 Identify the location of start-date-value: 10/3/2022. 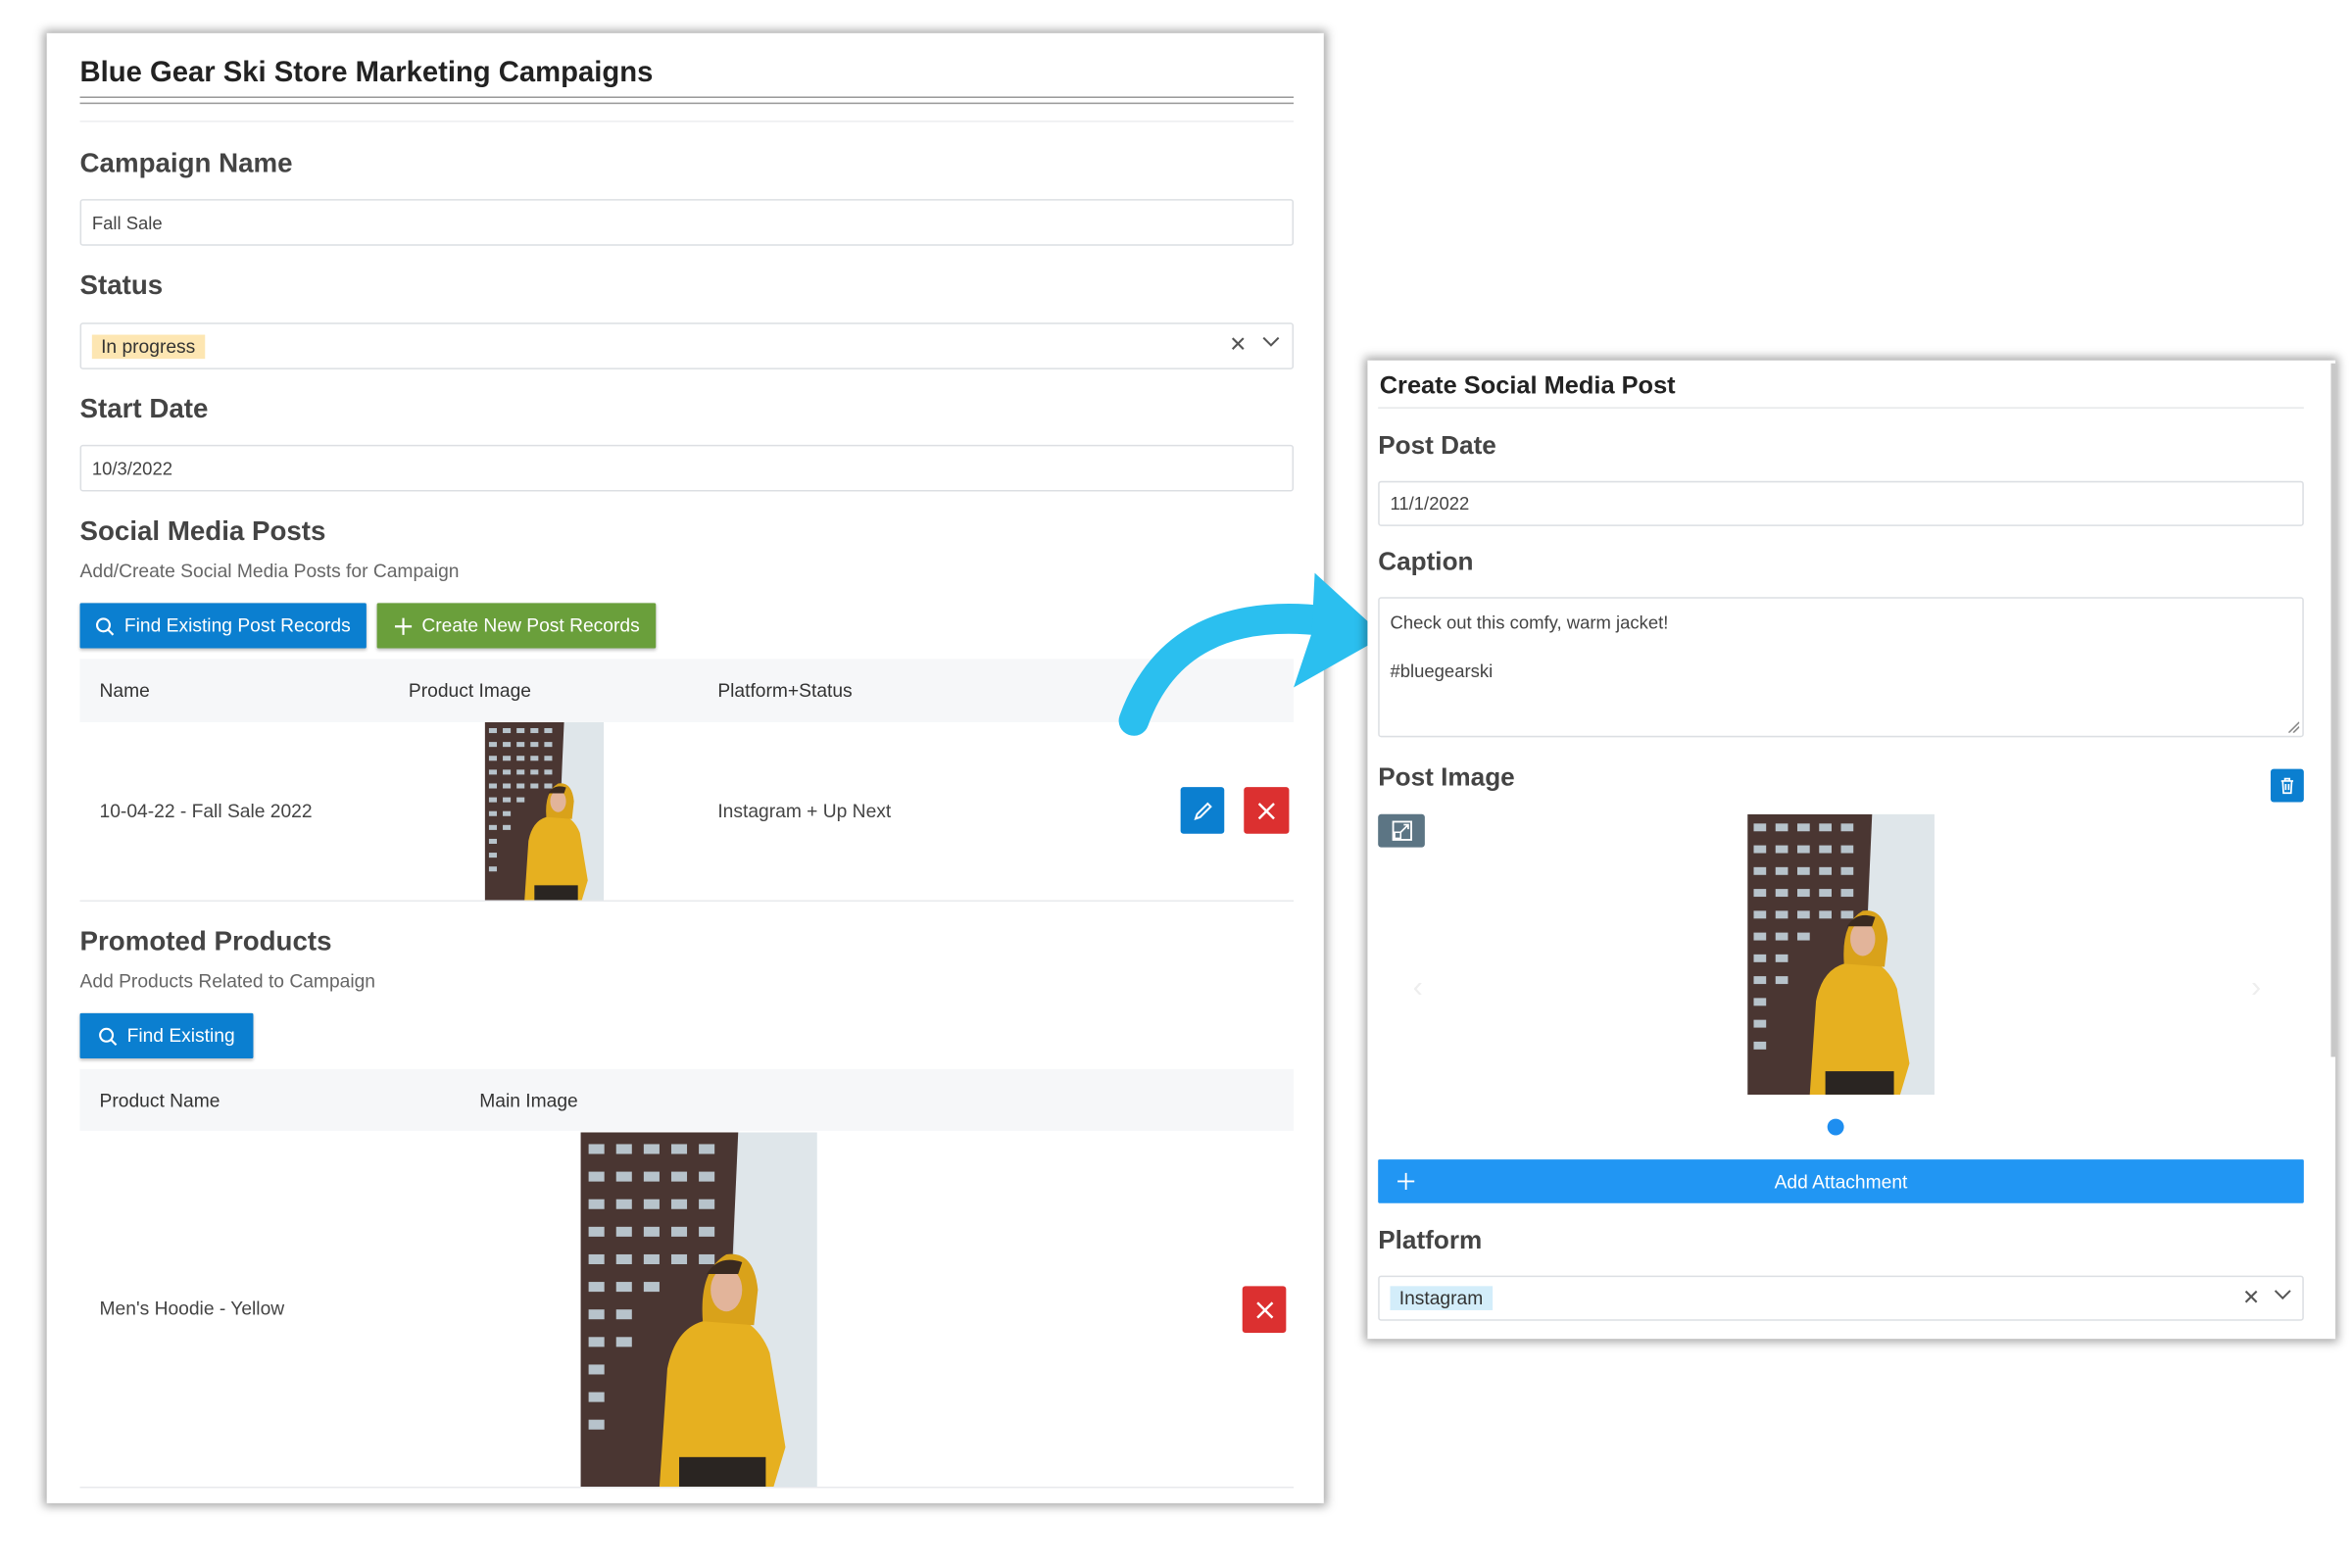
(131, 468).